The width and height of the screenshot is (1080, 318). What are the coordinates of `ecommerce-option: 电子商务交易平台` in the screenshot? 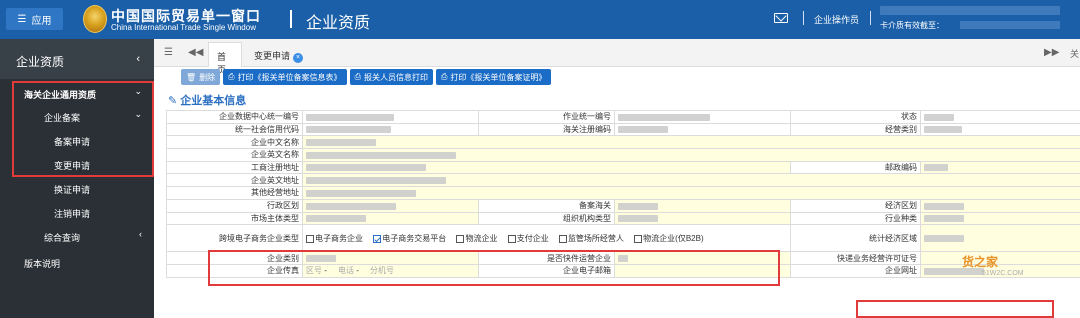 It's located at (409, 239).